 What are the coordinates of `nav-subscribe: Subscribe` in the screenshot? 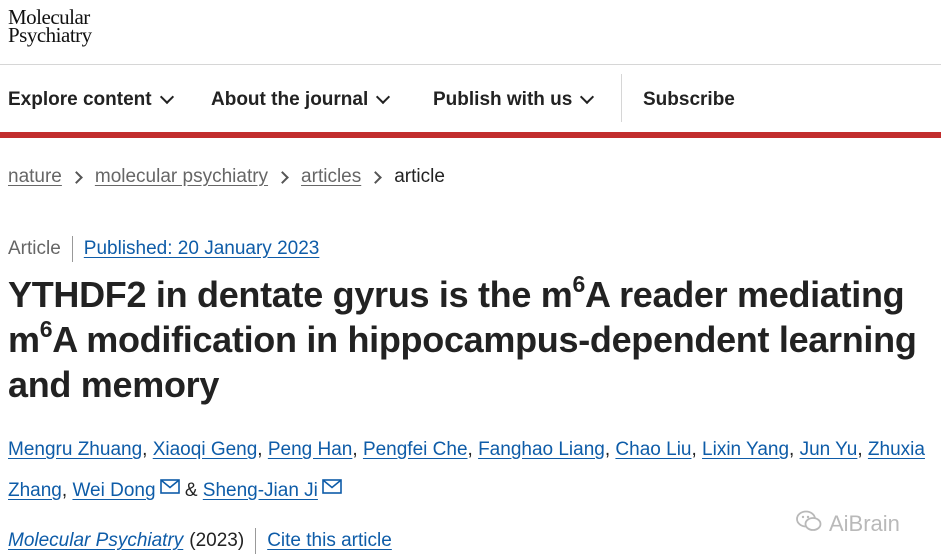 It's located at (689, 100).